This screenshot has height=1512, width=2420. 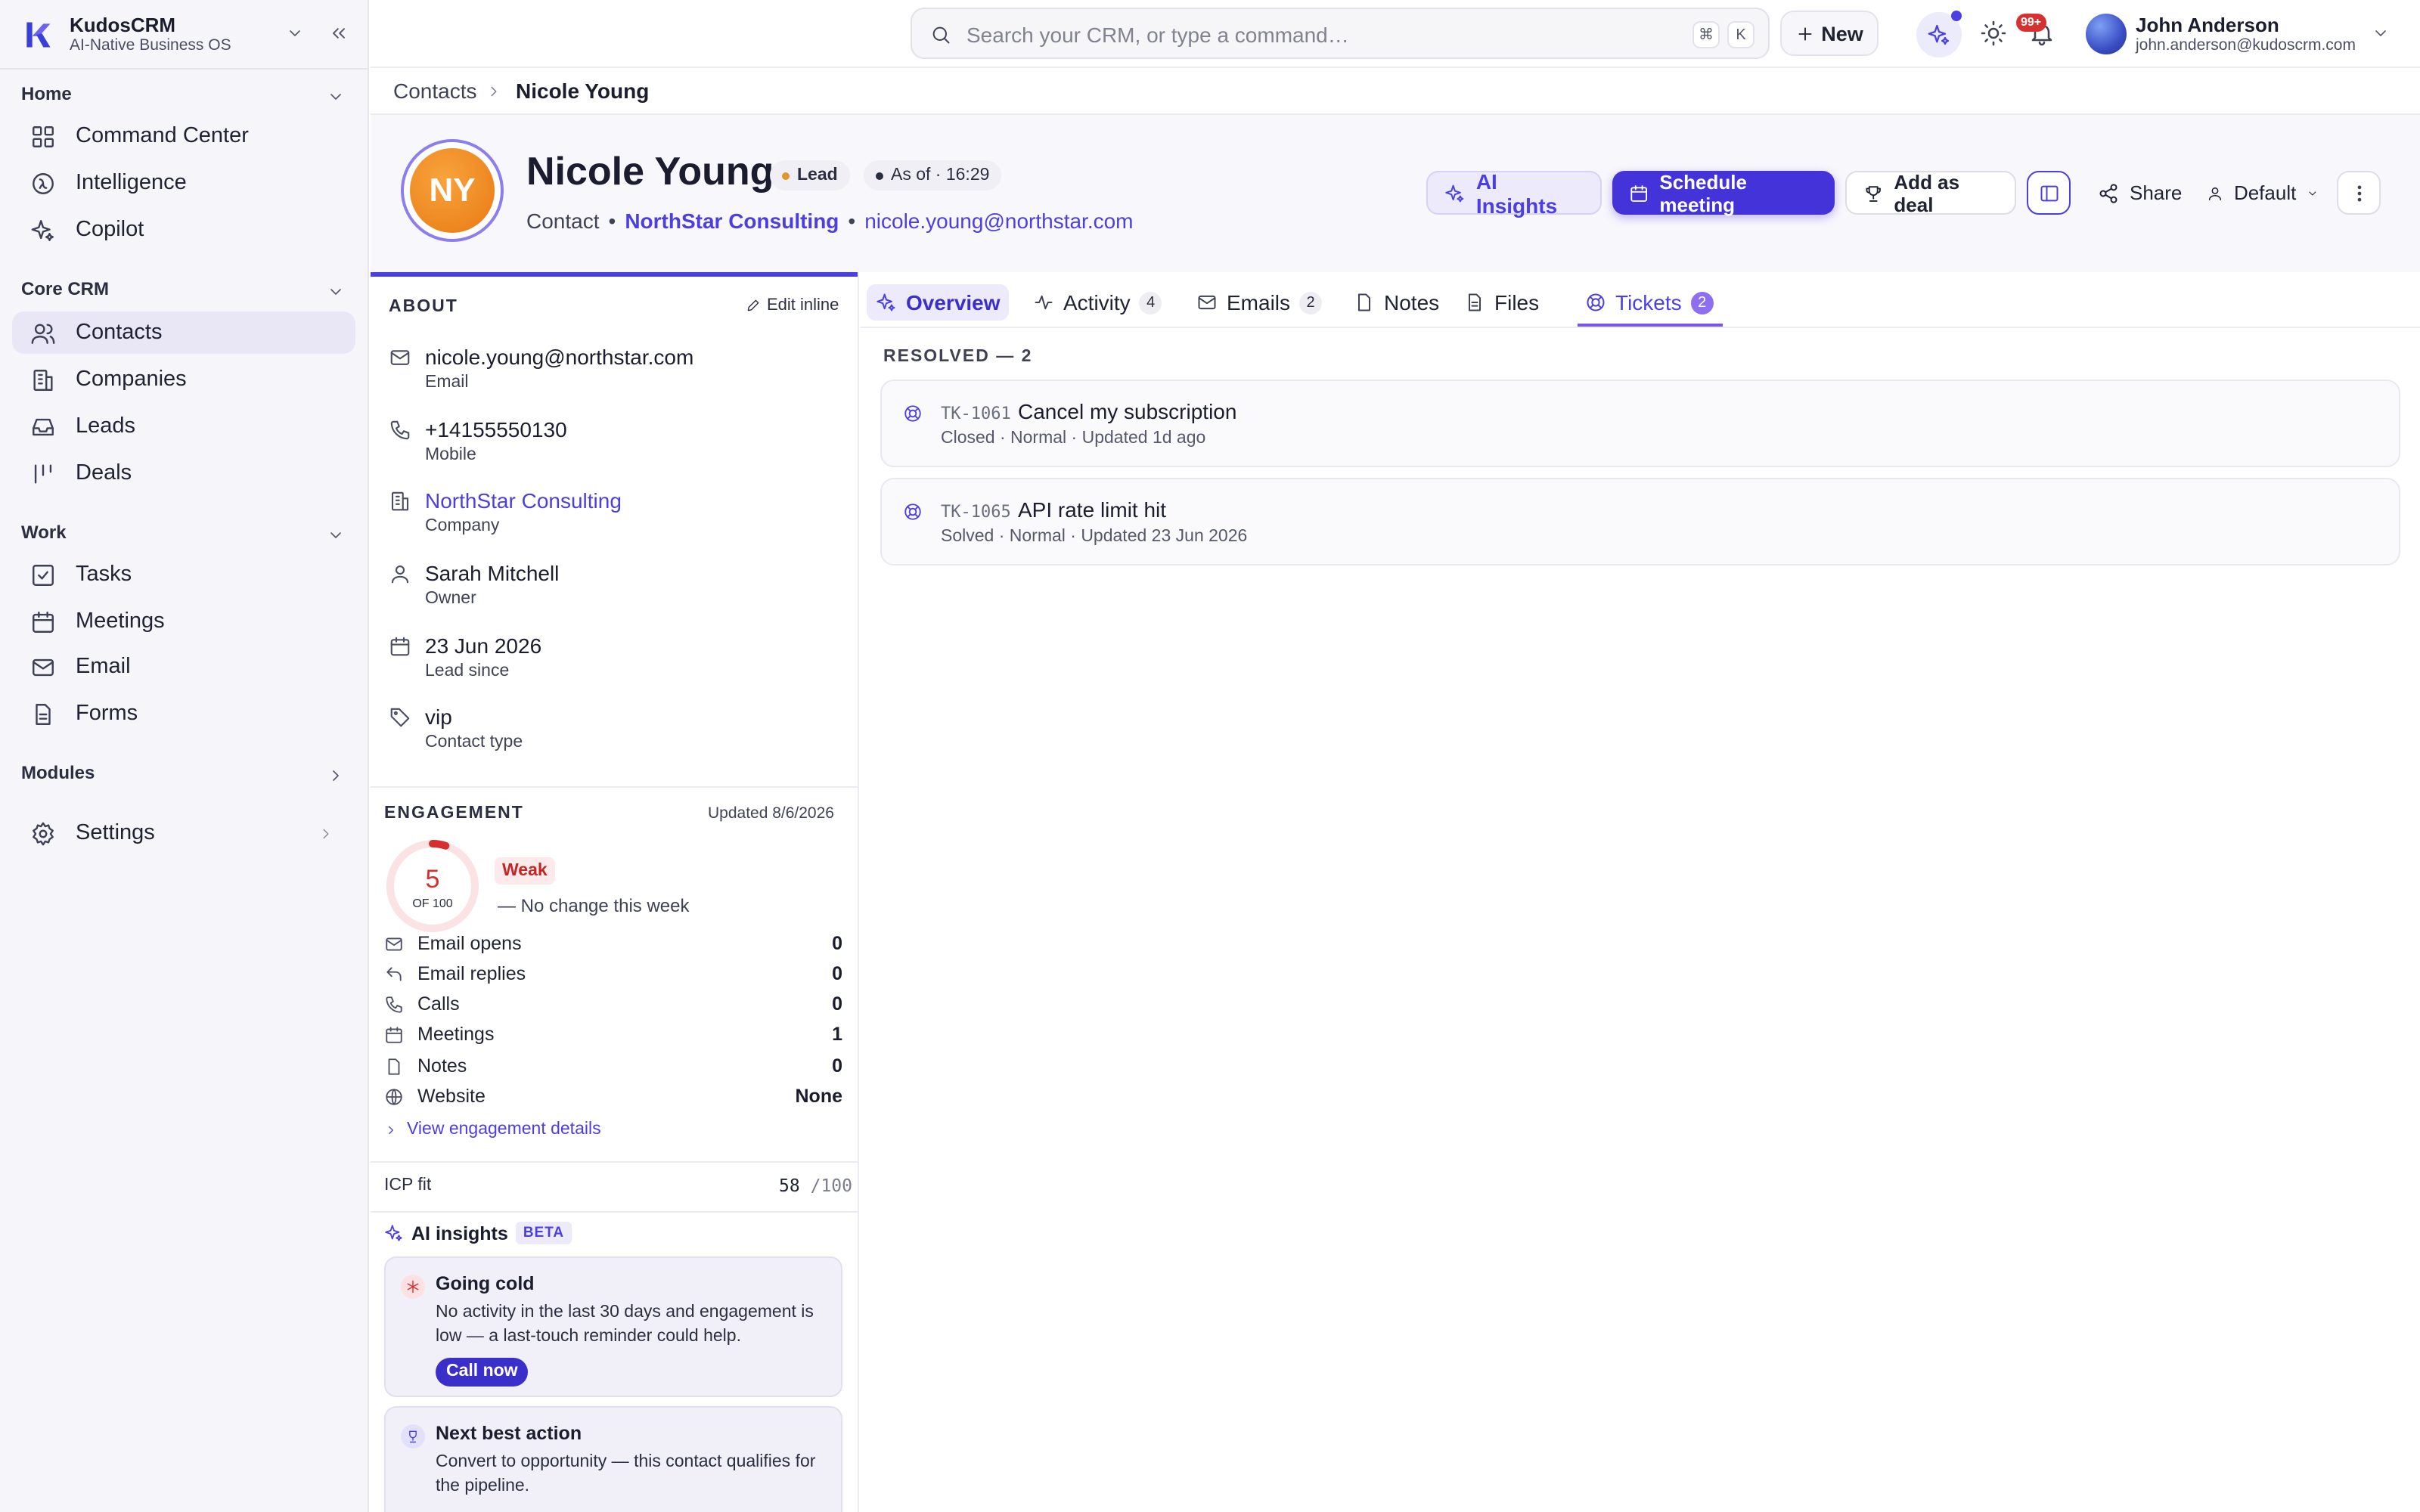 What do you see at coordinates (953, 302) in the screenshot?
I see `tab-label: Overview` at bounding box center [953, 302].